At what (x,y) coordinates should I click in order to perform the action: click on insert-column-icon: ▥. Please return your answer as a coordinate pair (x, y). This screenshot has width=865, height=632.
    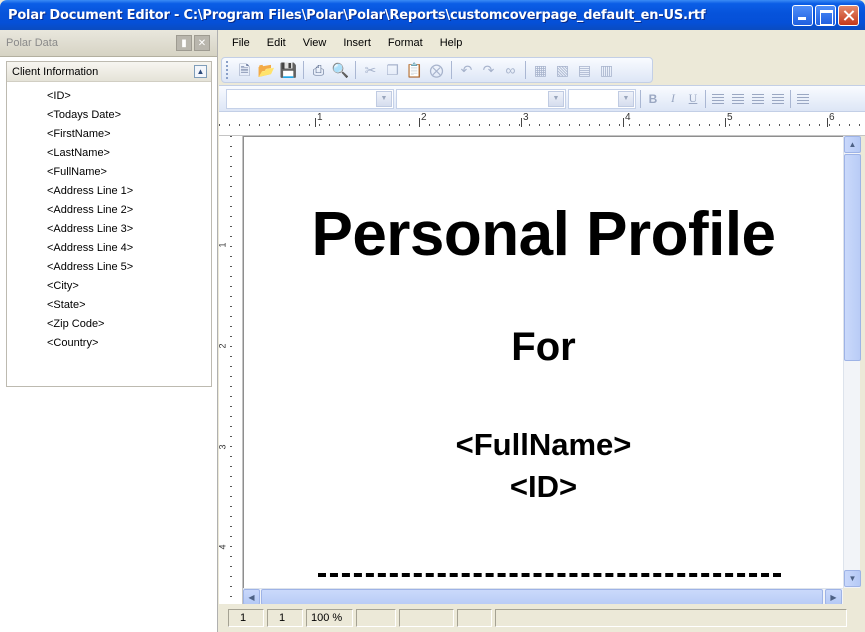
    Looking at the image, I should click on (606, 70).